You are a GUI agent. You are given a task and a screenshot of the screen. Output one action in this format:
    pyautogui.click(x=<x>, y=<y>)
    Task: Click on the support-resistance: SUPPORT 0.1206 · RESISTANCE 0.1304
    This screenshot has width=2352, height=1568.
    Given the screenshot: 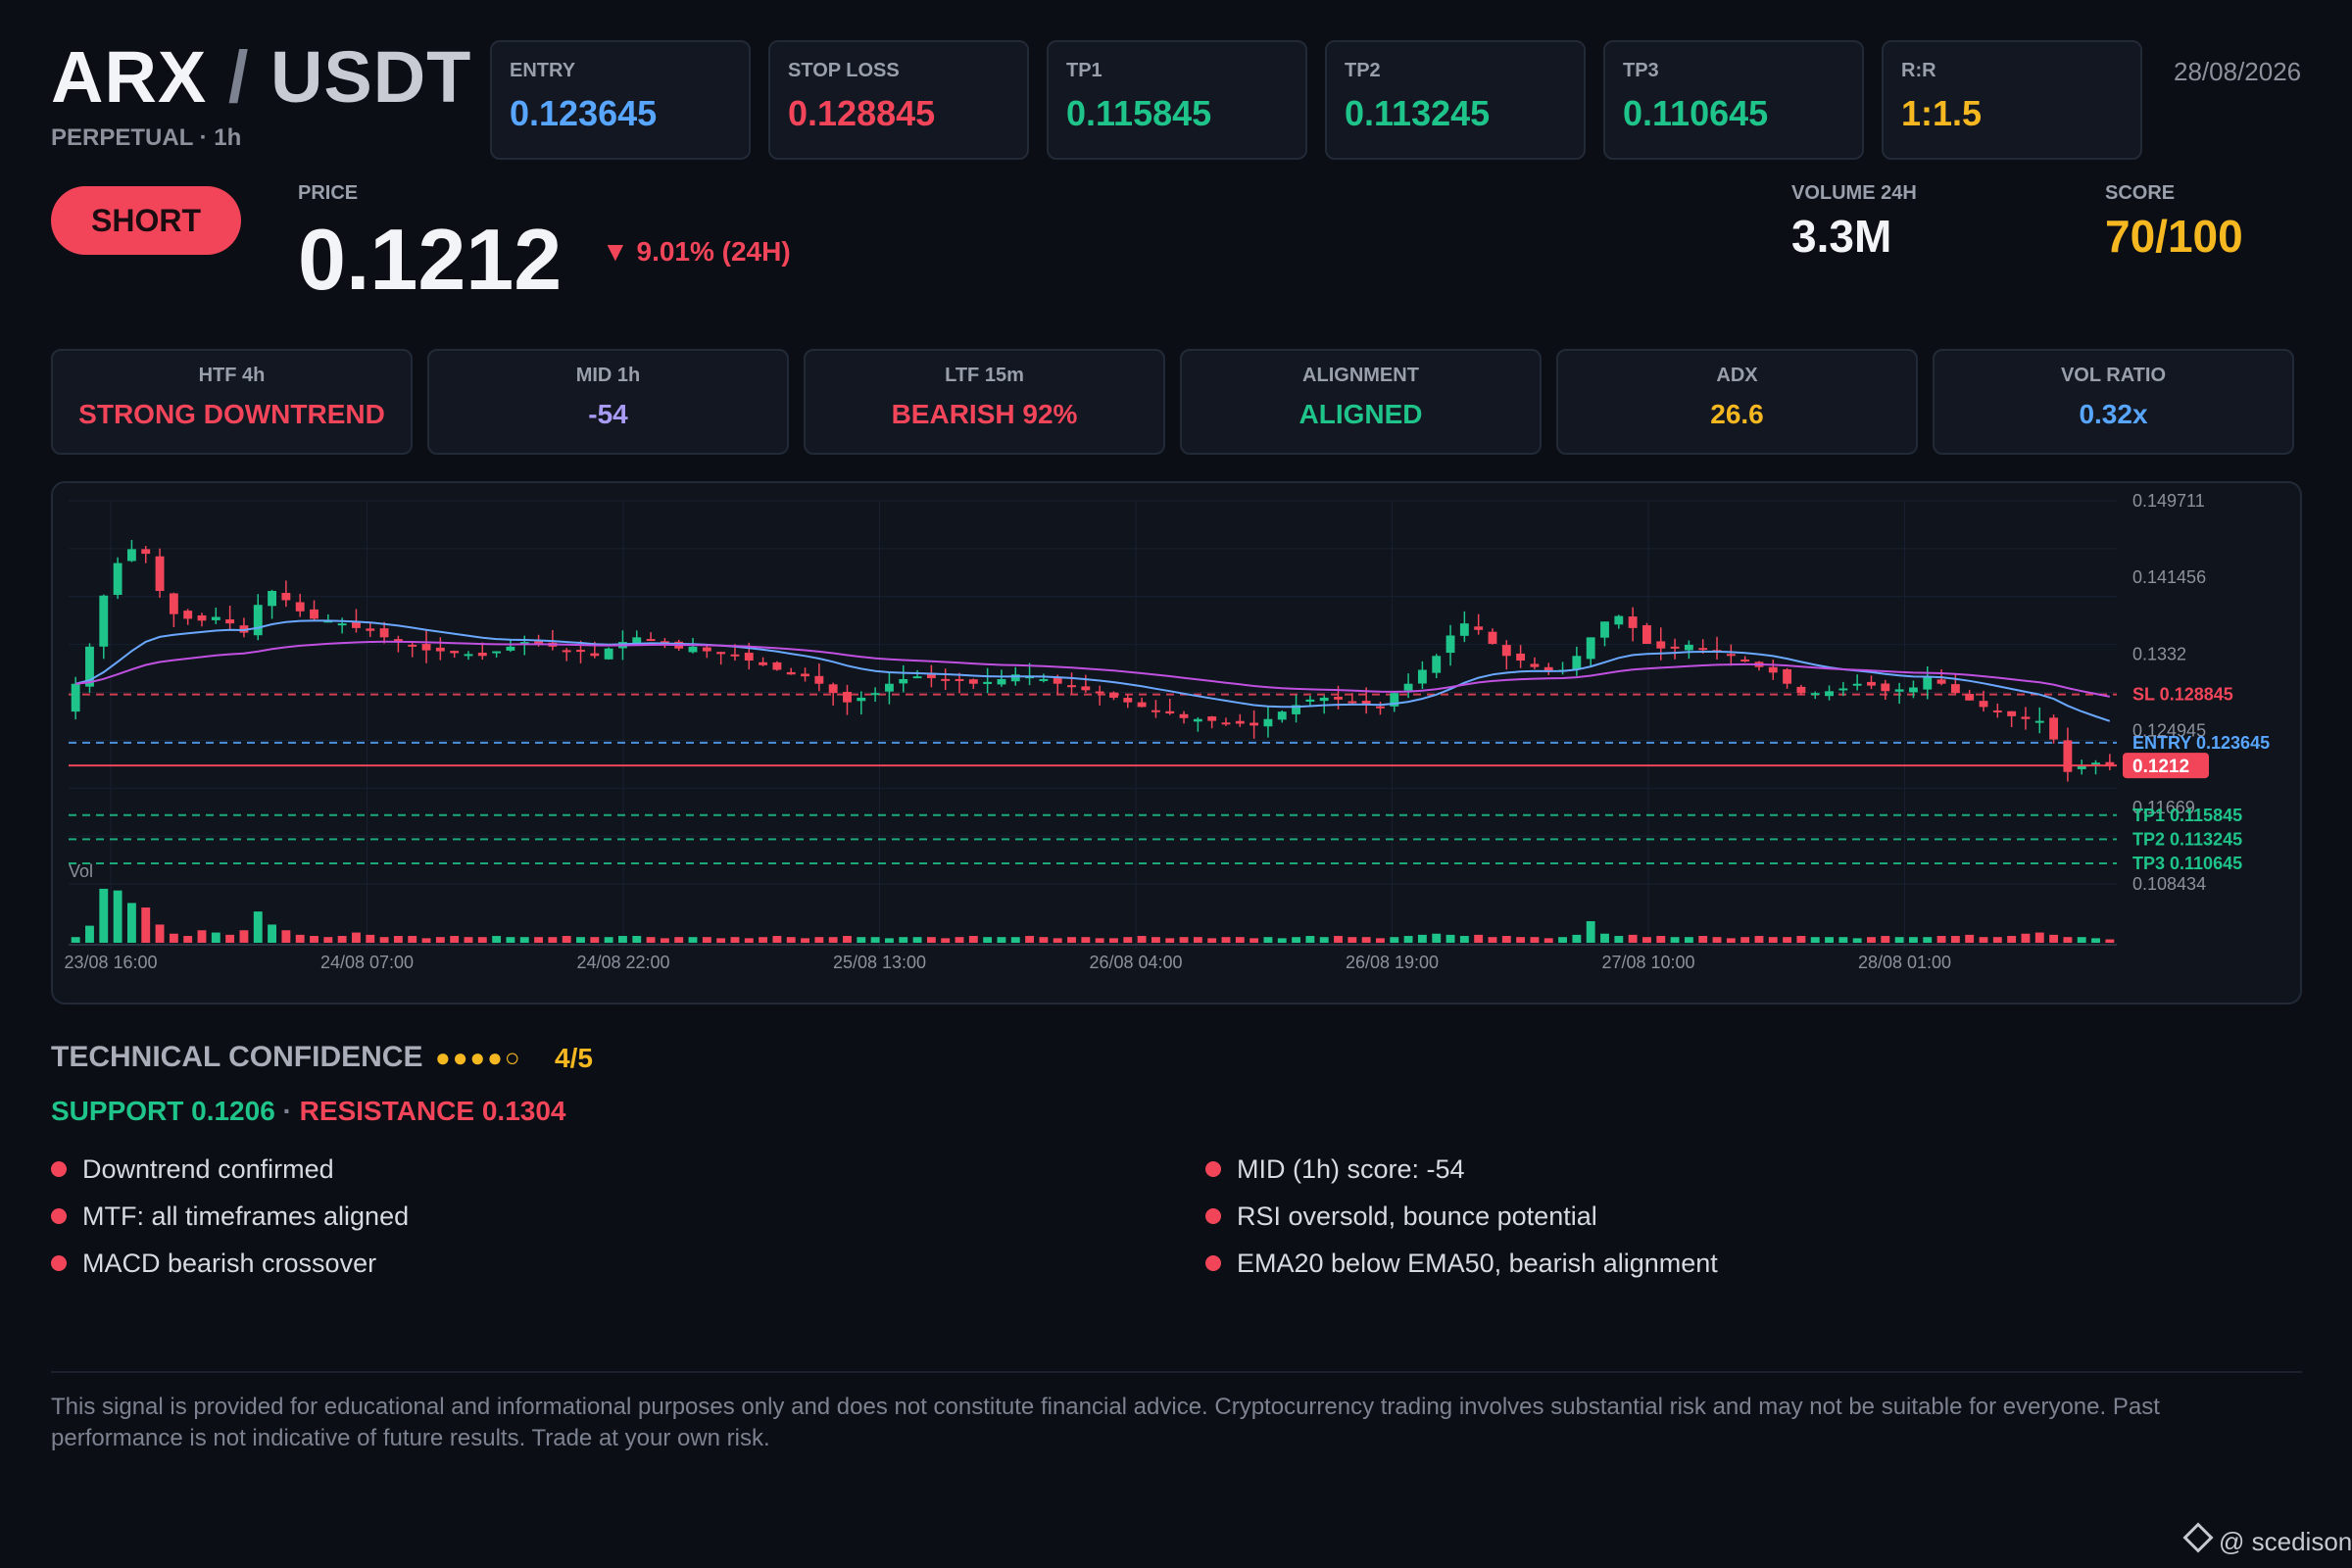 What is the action you would take?
    pyautogui.click(x=308, y=1111)
    